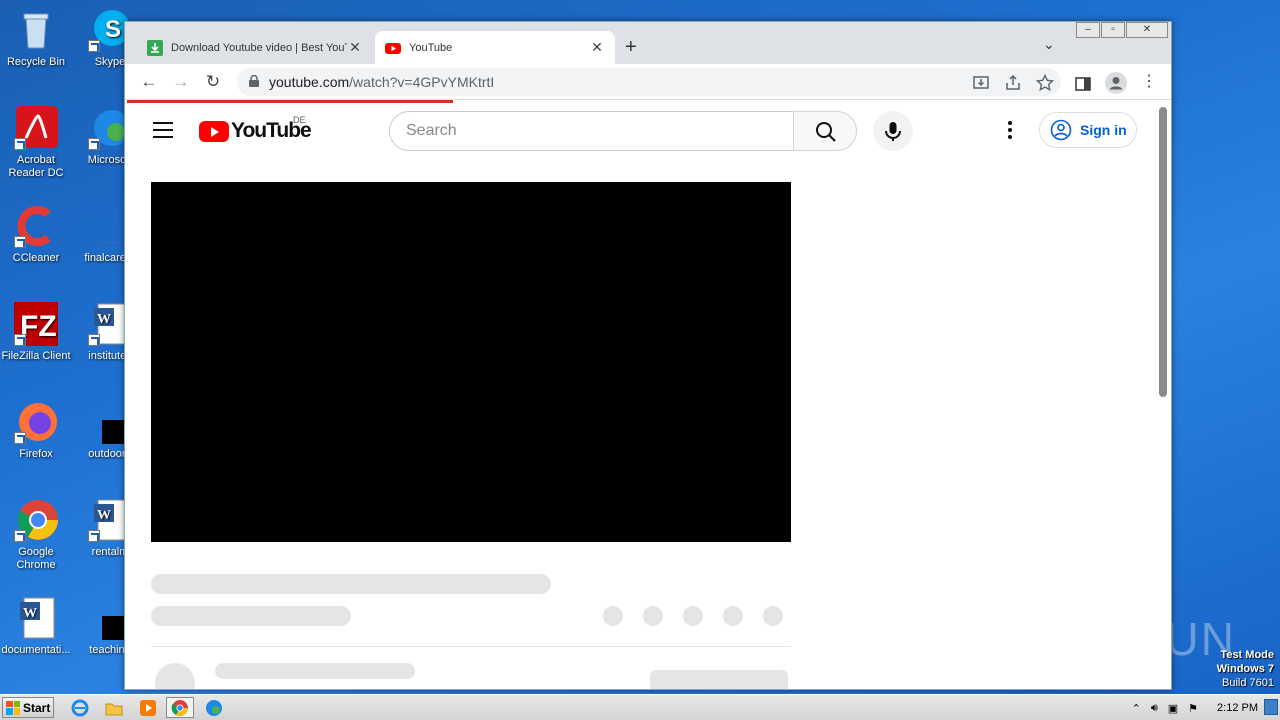  I want to click on voice-search-button, so click(893, 131).